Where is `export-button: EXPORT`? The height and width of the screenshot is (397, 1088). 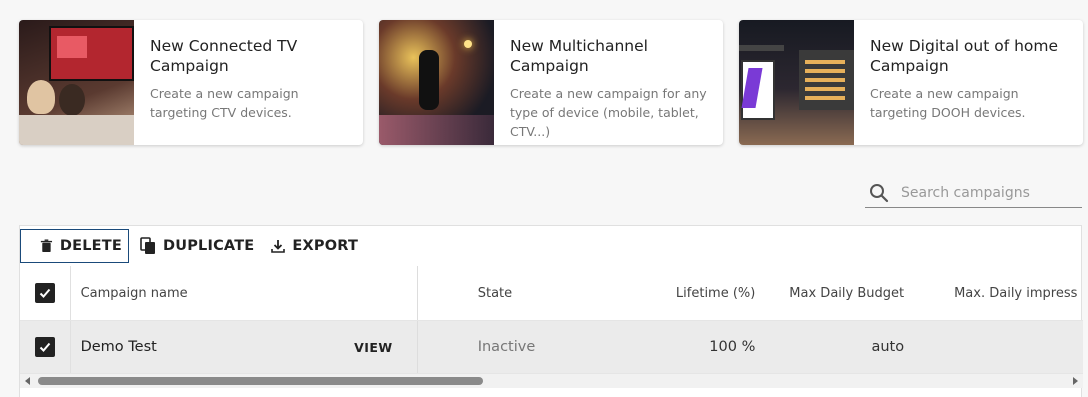
export-button: EXPORT is located at coordinates (312, 246).